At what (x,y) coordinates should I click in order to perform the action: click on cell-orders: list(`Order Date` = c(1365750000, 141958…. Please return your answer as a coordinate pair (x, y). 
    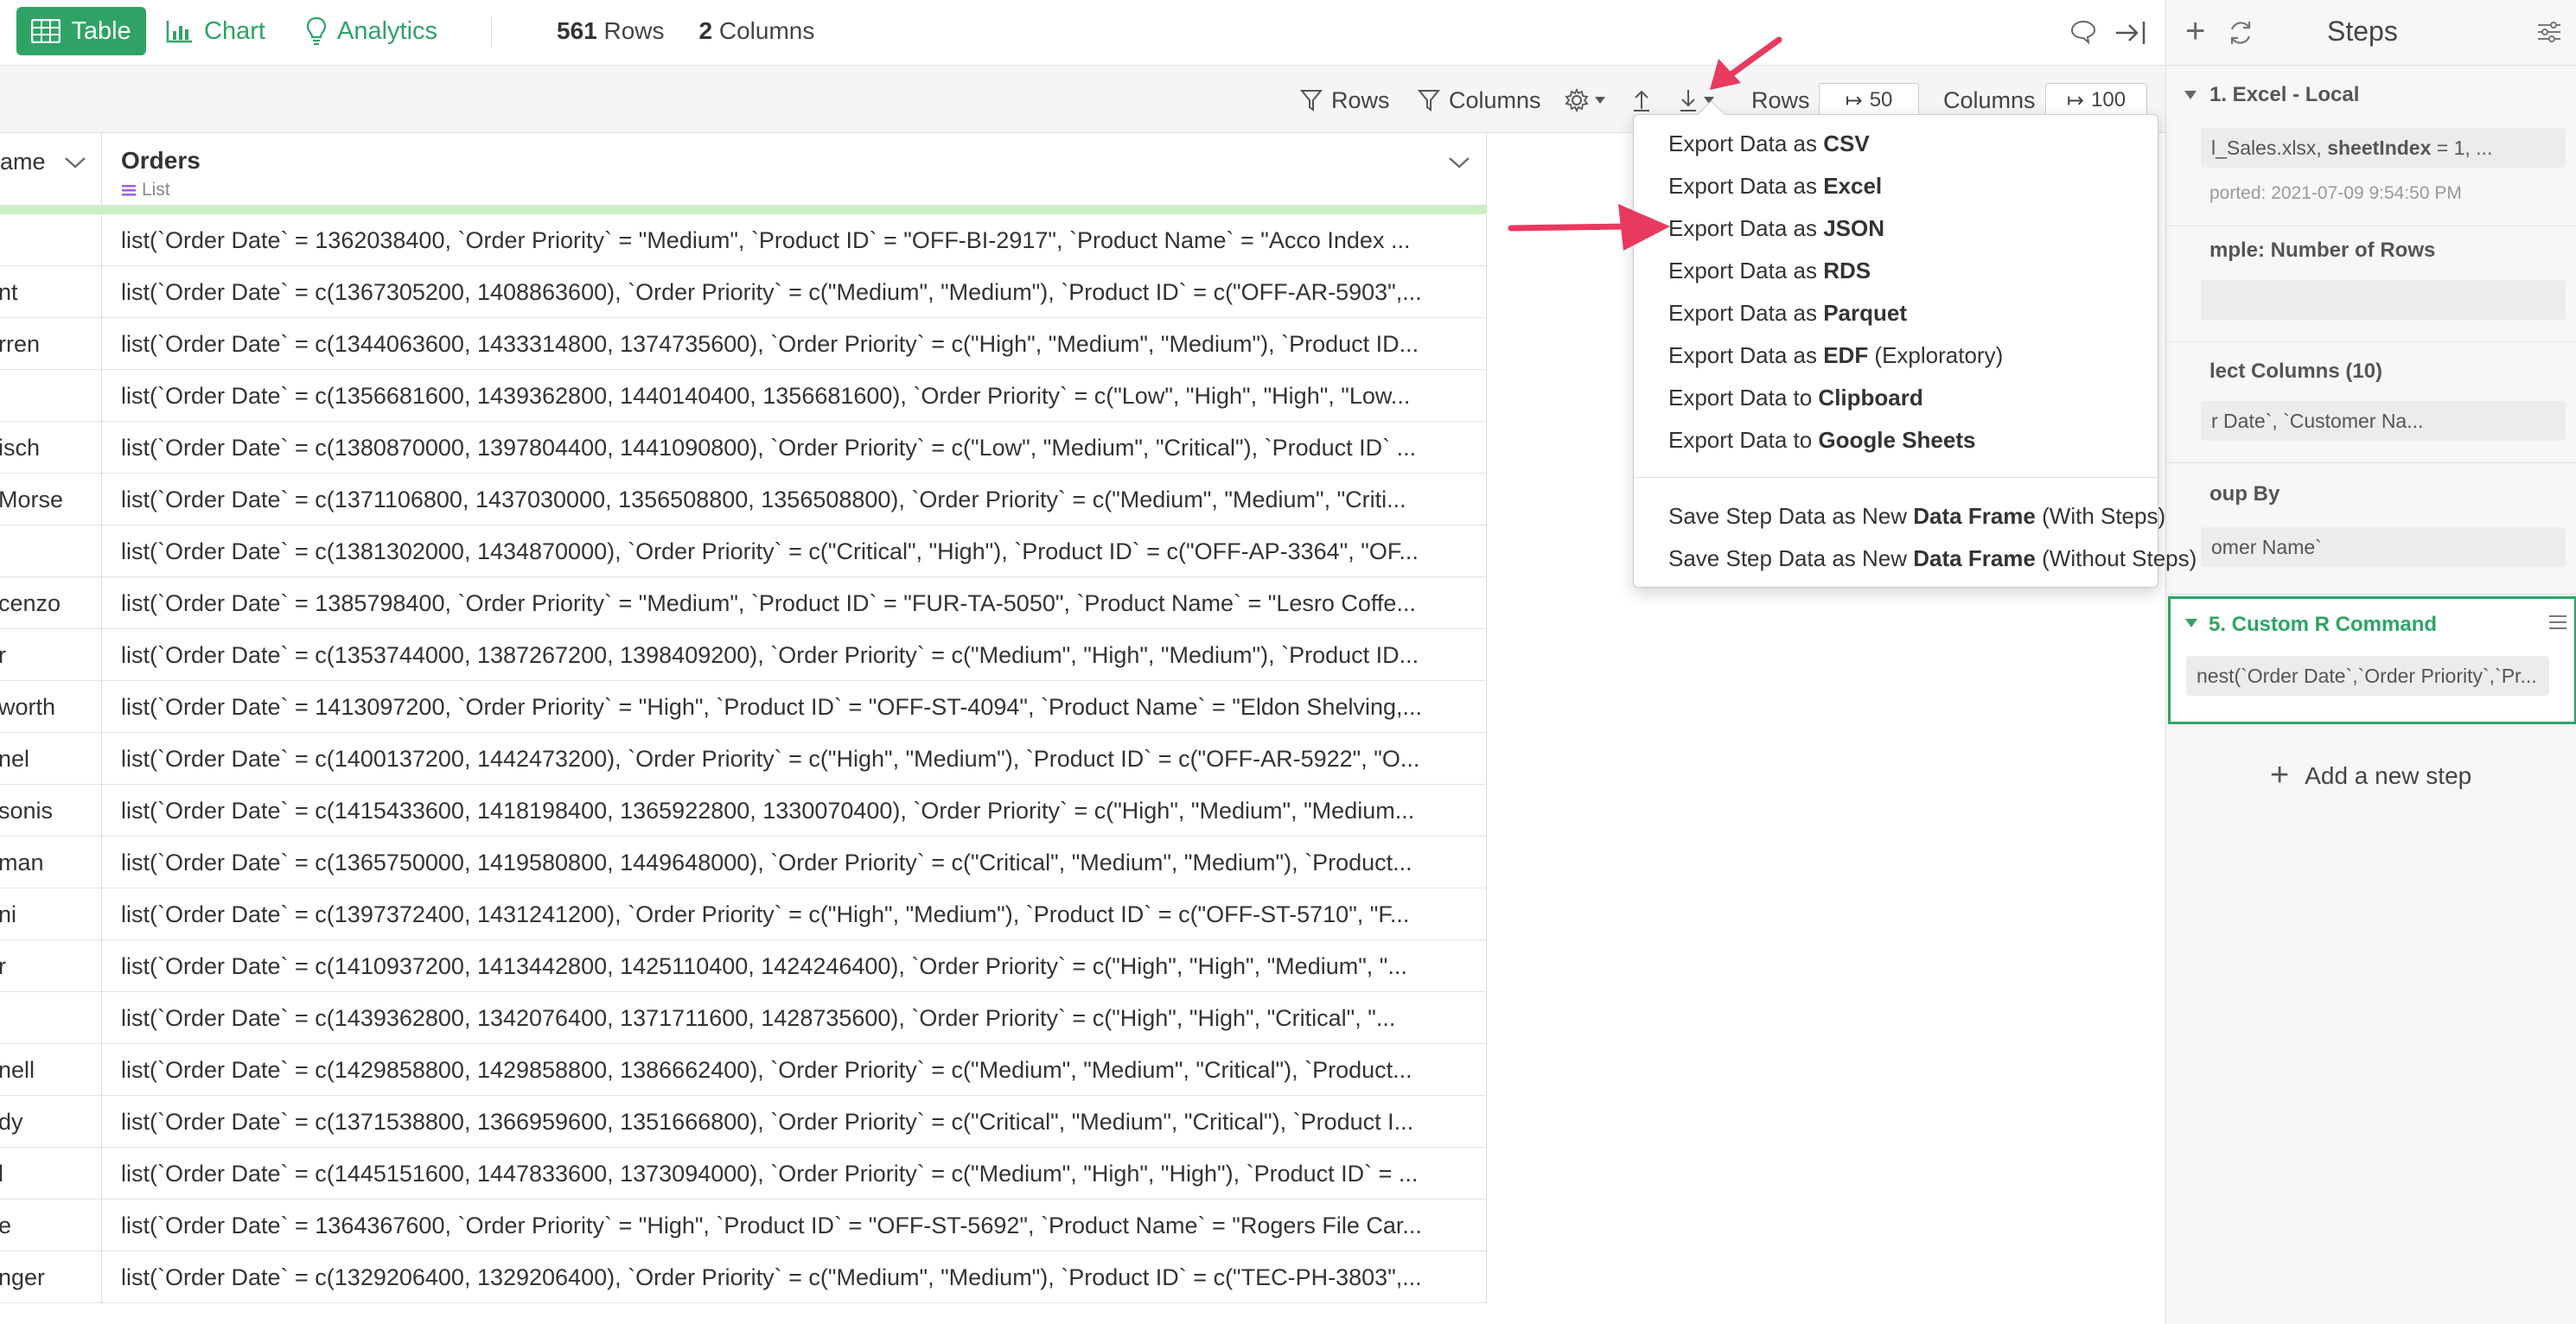
    Looking at the image, I should click on (794, 862).